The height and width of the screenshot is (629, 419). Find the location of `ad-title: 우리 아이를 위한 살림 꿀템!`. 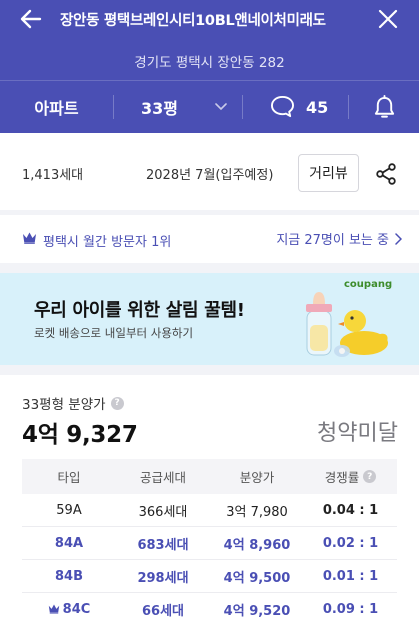

ad-title: 우리 아이를 위한 살림 꿀템! is located at coordinates (139, 310).